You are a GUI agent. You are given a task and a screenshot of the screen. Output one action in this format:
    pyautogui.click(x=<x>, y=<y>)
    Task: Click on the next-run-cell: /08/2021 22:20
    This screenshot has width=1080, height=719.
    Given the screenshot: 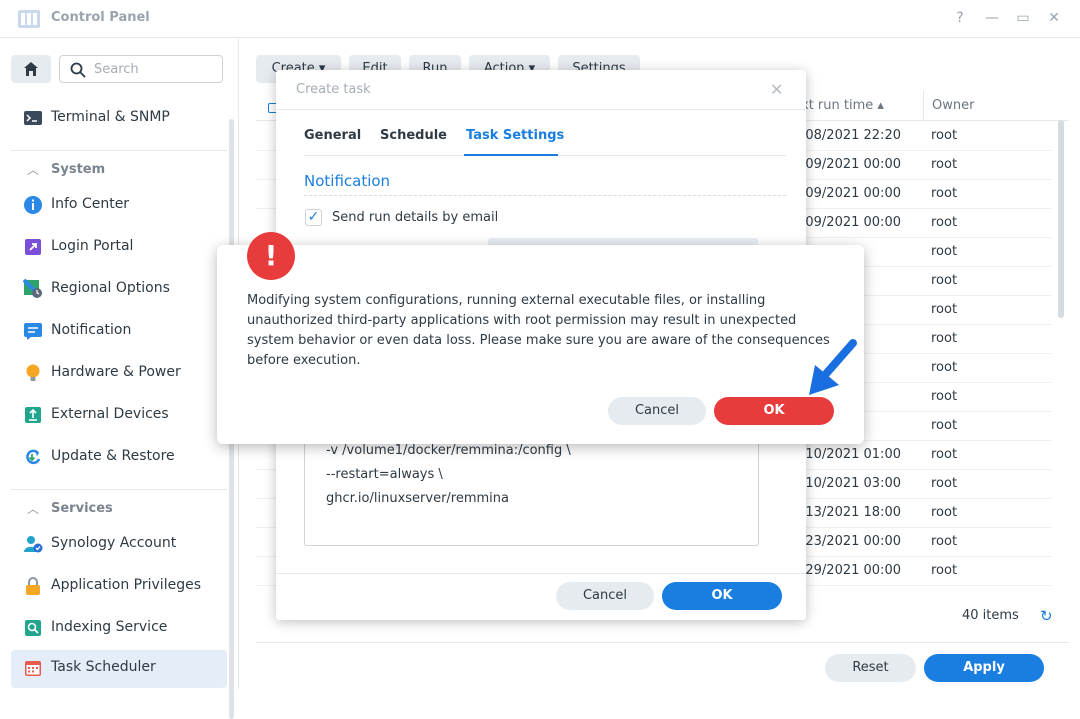 What is the action you would take?
    pyautogui.click(x=851, y=135)
    